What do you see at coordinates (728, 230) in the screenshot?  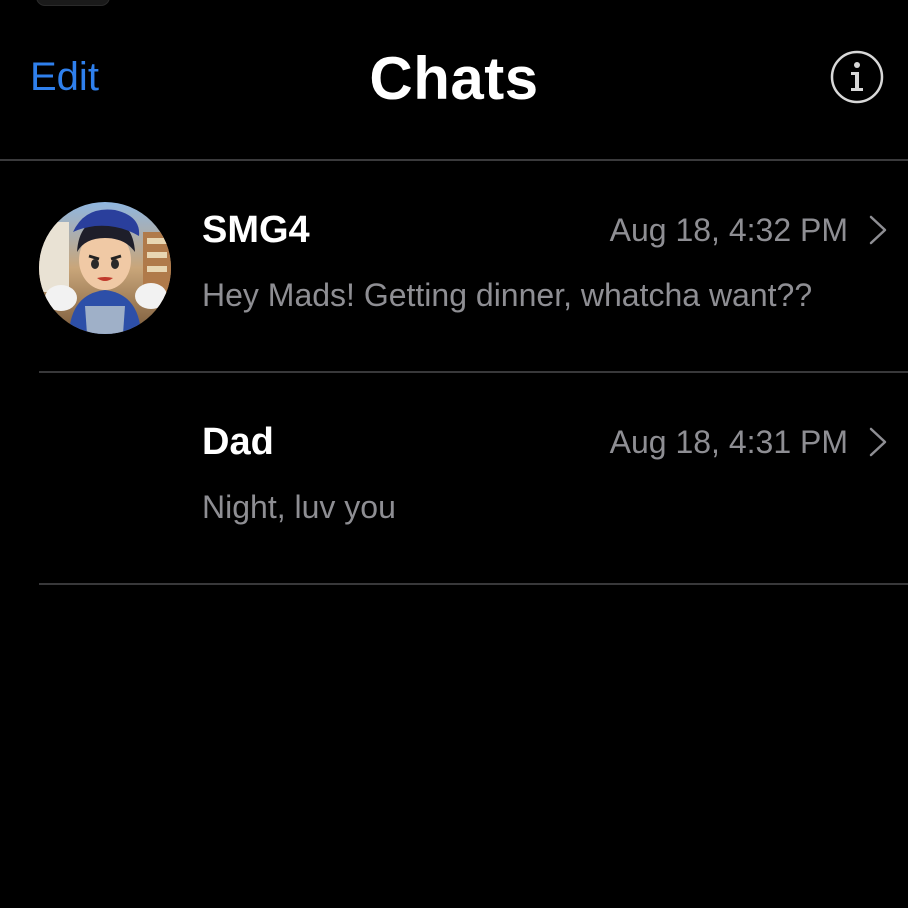 I see `chat-timestamp: Aug 18, 4:32 PM` at bounding box center [728, 230].